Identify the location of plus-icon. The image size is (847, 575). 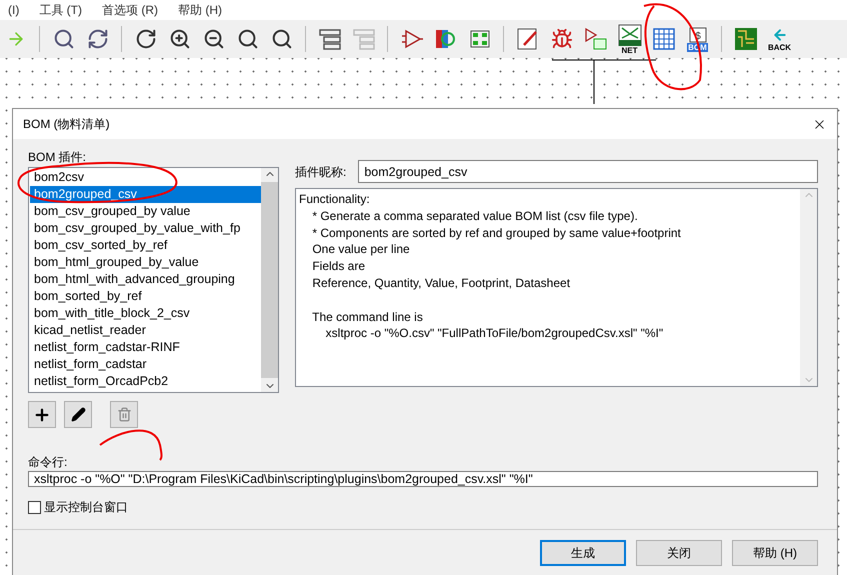
(42, 415).